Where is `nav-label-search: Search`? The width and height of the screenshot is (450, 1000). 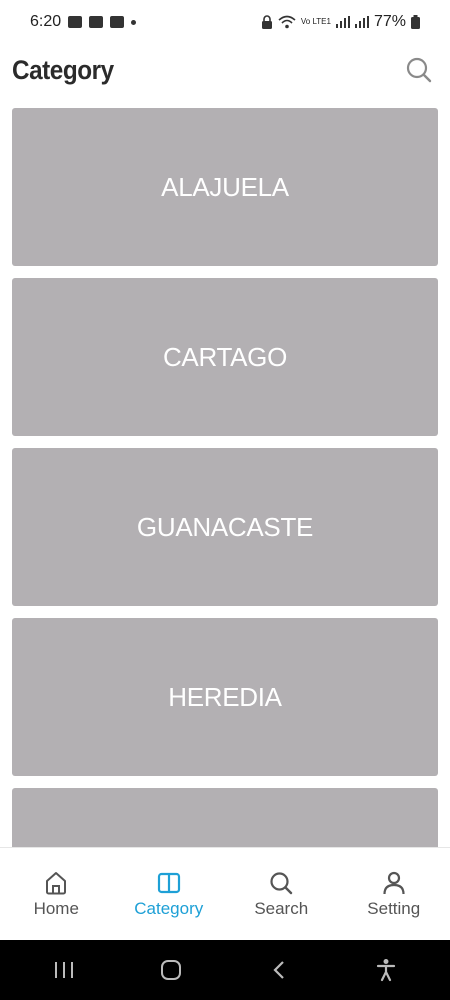 nav-label-search: Search is located at coordinates (281, 908).